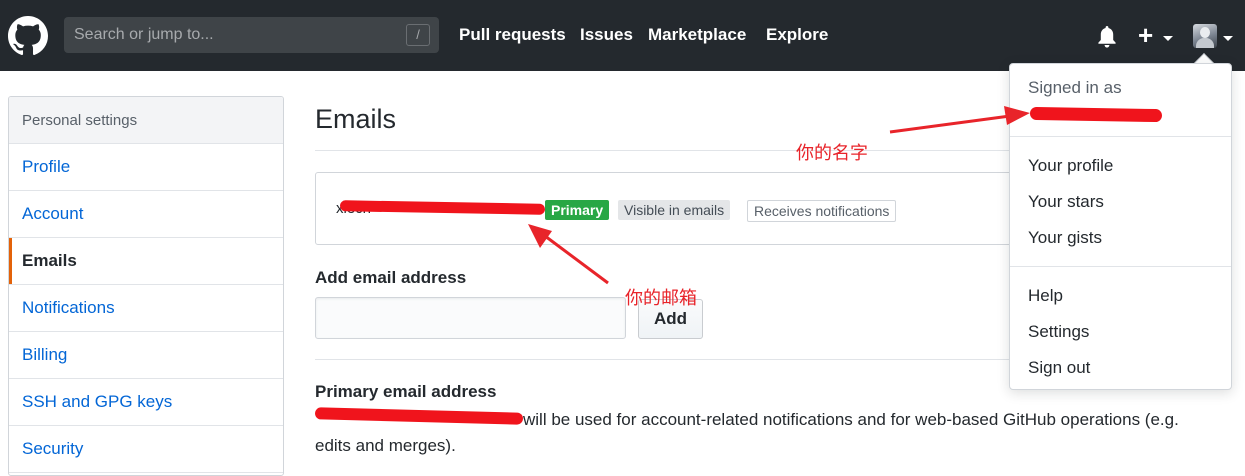  What do you see at coordinates (661, 298) in the screenshot?
I see `annotation-your-email: 你的邮箱` at bounding box center [661, 298].